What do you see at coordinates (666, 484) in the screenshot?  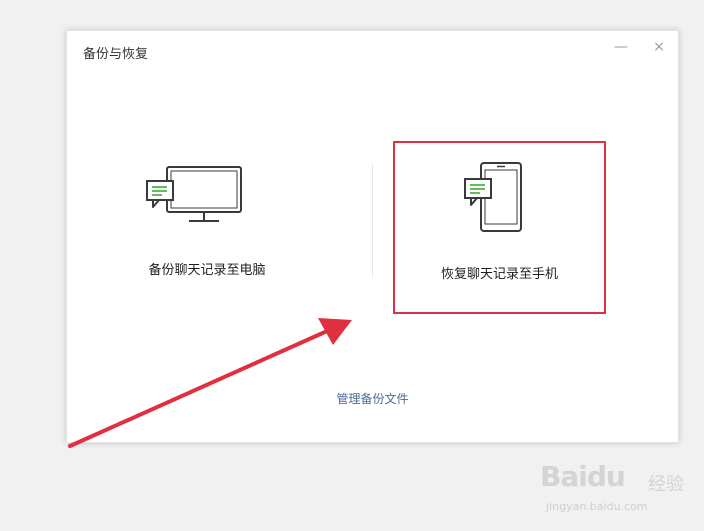 I see `jingyan-text: 经验` at bounding box center [666, 484].